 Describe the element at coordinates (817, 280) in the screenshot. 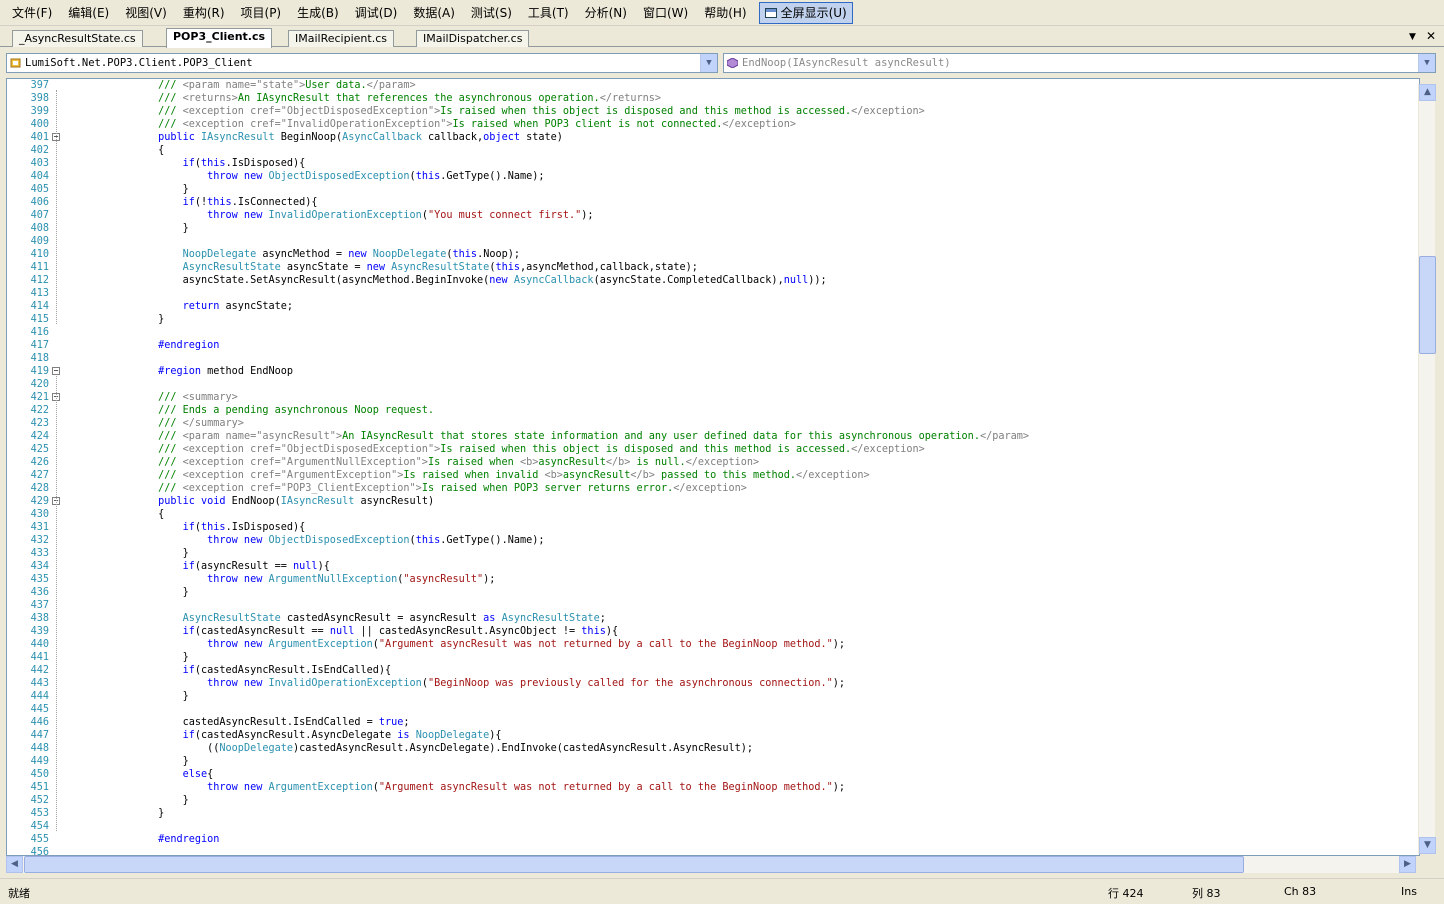

I see `code-token: ));` at that location.